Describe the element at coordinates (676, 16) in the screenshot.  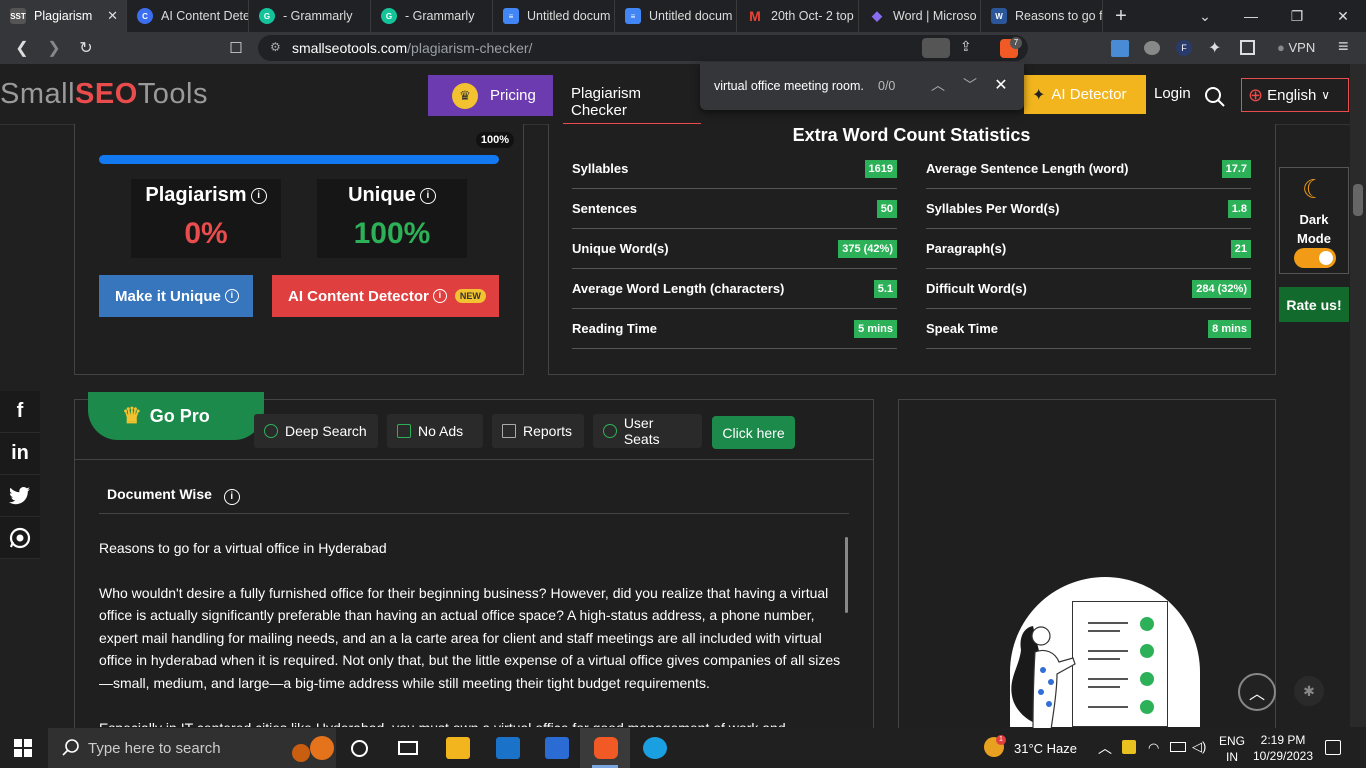
I see `tab-untitled-doc-2: ≡ Untitled docum` at that location.